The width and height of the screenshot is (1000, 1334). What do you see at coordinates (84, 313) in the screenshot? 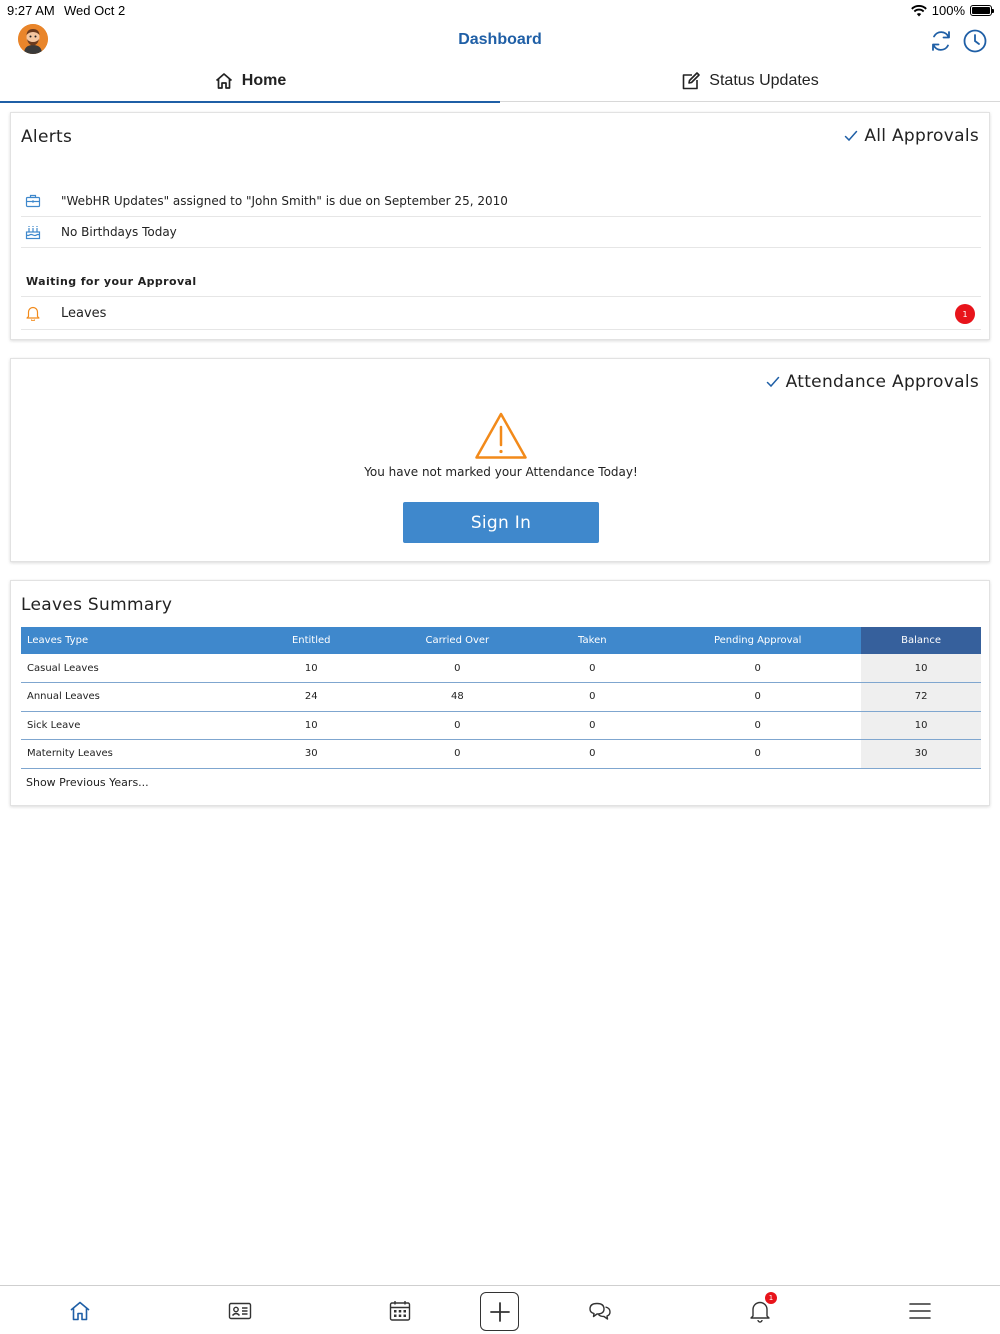
I see `leaves-approval-label: Leaves` at bounding box center [84, 313].